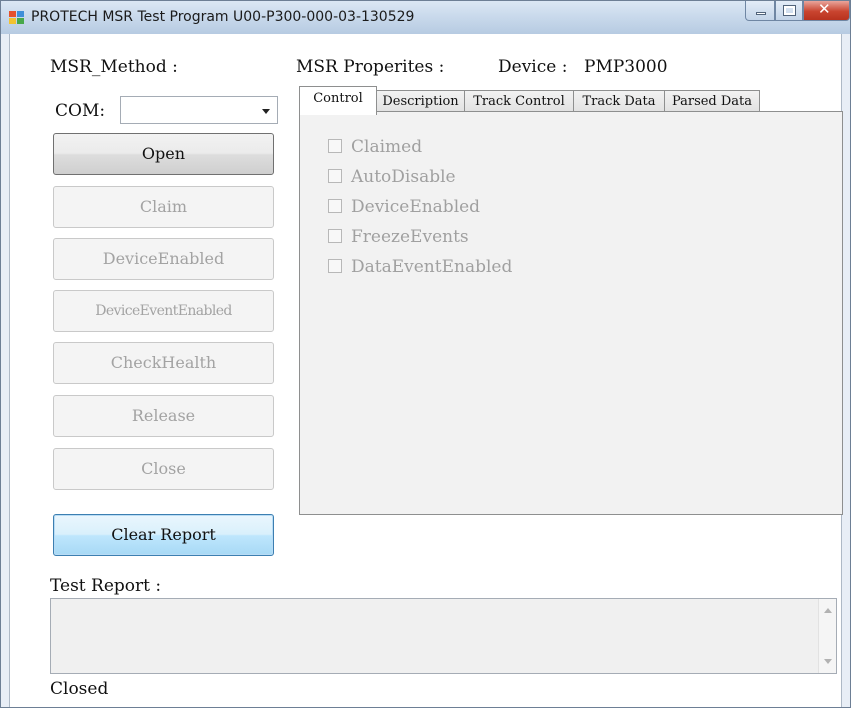 This screenshot has width=851, height=708. I want to click on checkbox-claimed: Claimed, so click(375, 148).